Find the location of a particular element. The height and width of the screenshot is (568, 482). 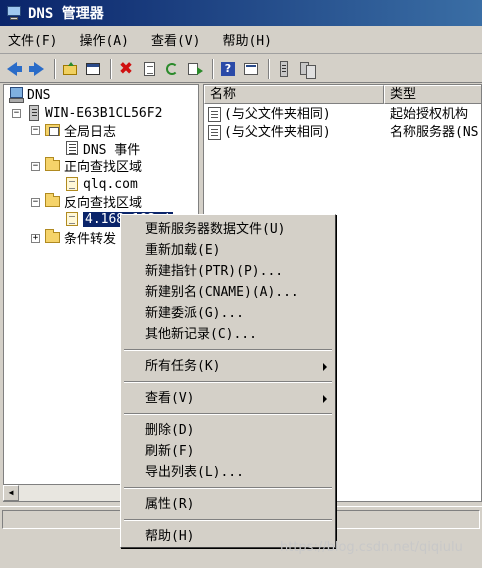

tree-item-forward-zone: qlq.com is located at coordinates (101, 184).